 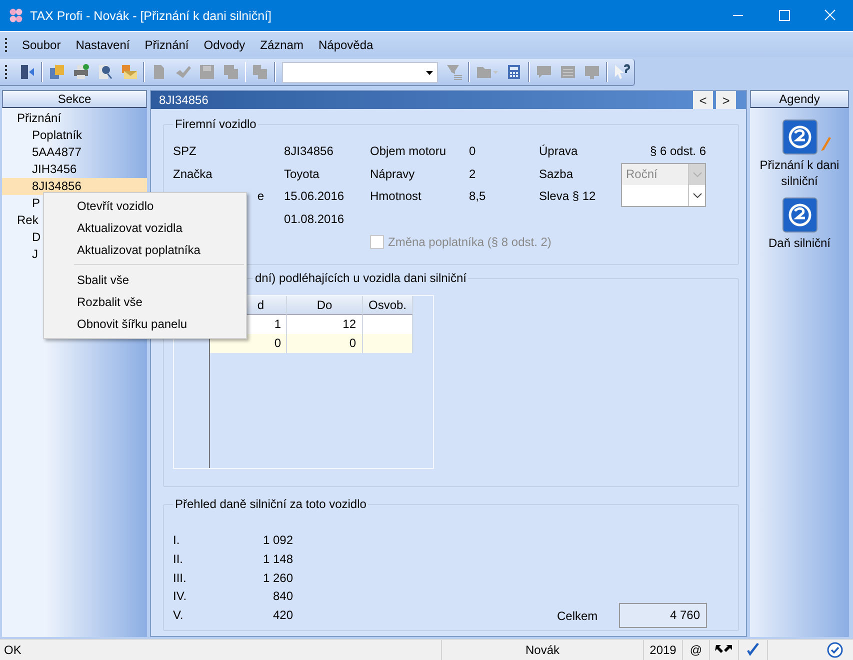 What do you see at coordinates (799, 99) in the screenshot?
I see `panel-header: Agendy` at bounding box center [799, 99].